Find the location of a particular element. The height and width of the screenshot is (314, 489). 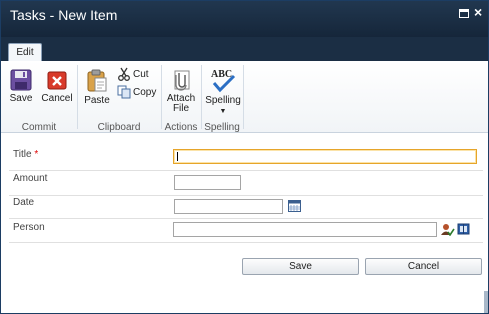

person-input is located at coordinates (305, 229).